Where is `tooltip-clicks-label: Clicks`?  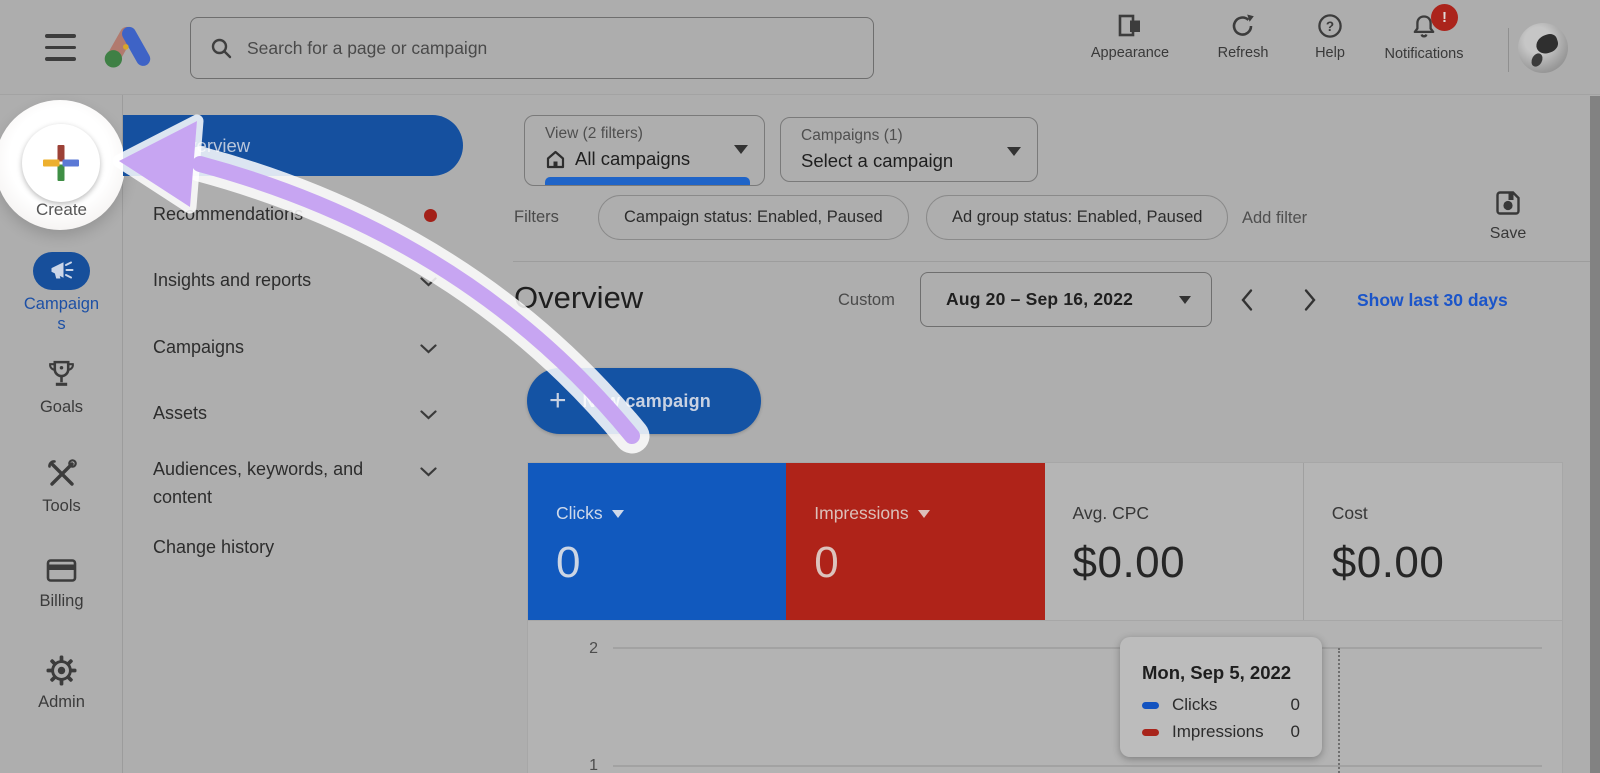
tooltip-clicks-label: Clicks is located at coordinates (1195, 704).